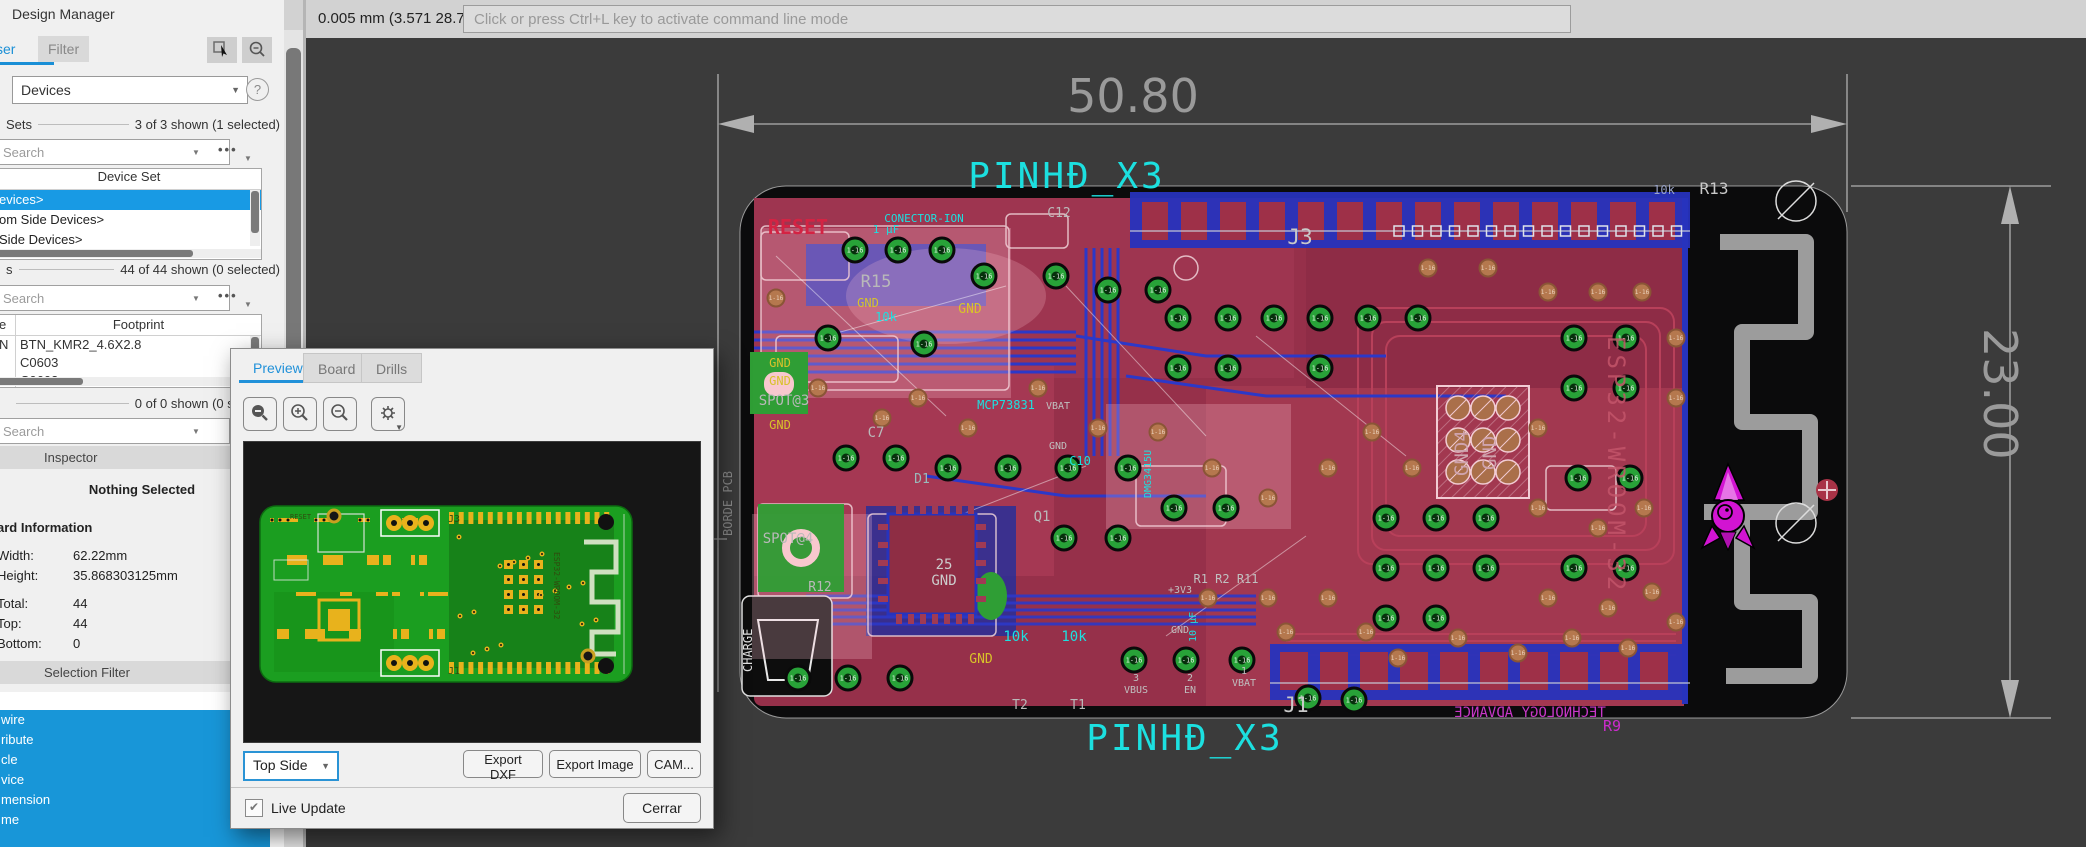 The width and height of the screenshot is (2086, 847). I want to click on zoom-fit-button, so click(260, 414).